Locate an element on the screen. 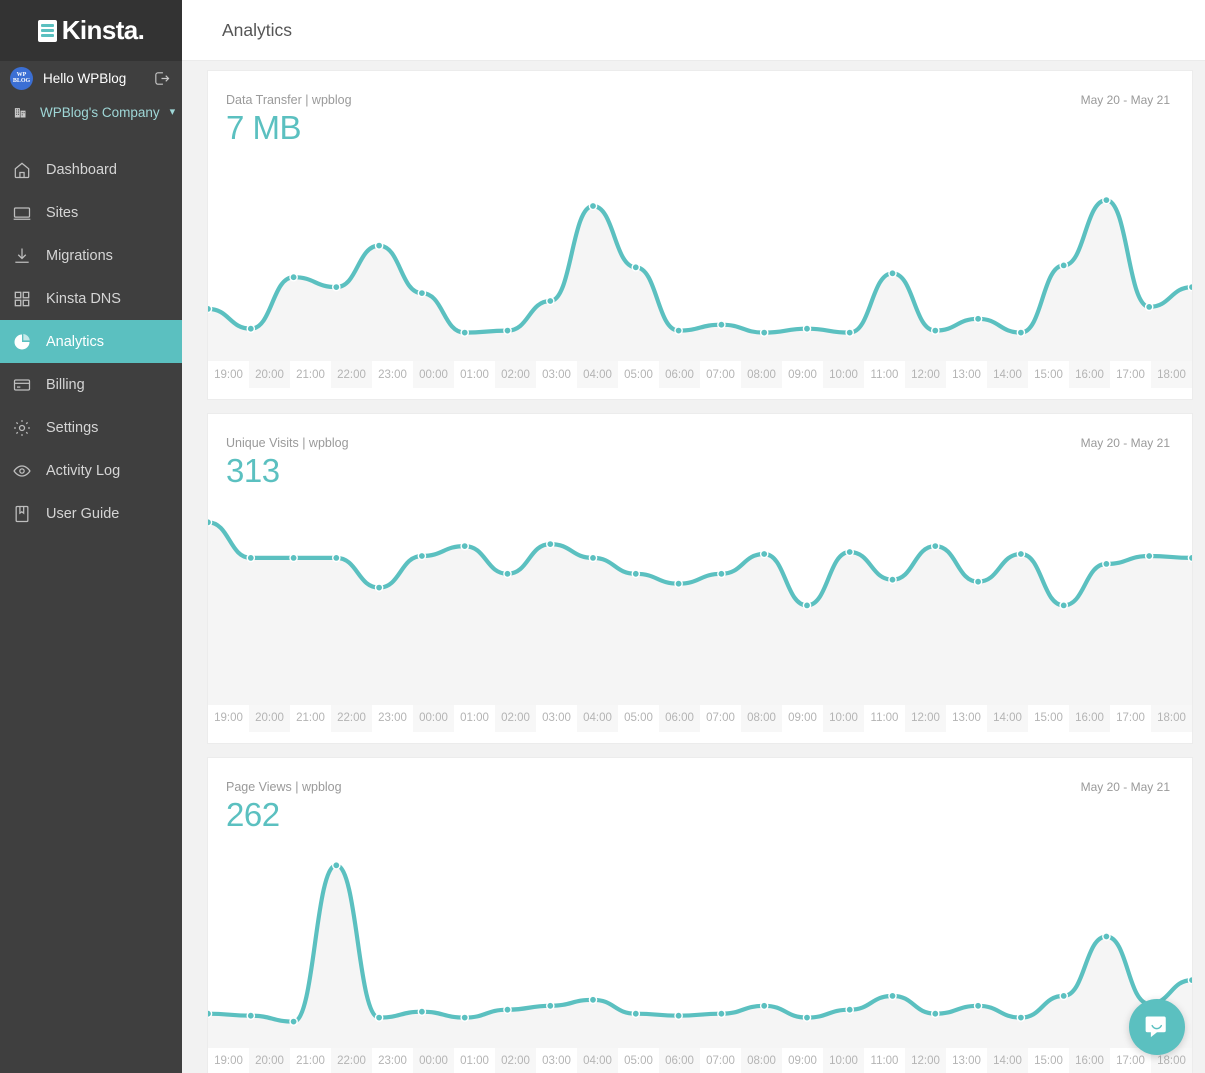 Image resolution: width=1205 pixels, height=1073 pixels. company-name: WPBlog's Company is located at coordinates (100, 112).